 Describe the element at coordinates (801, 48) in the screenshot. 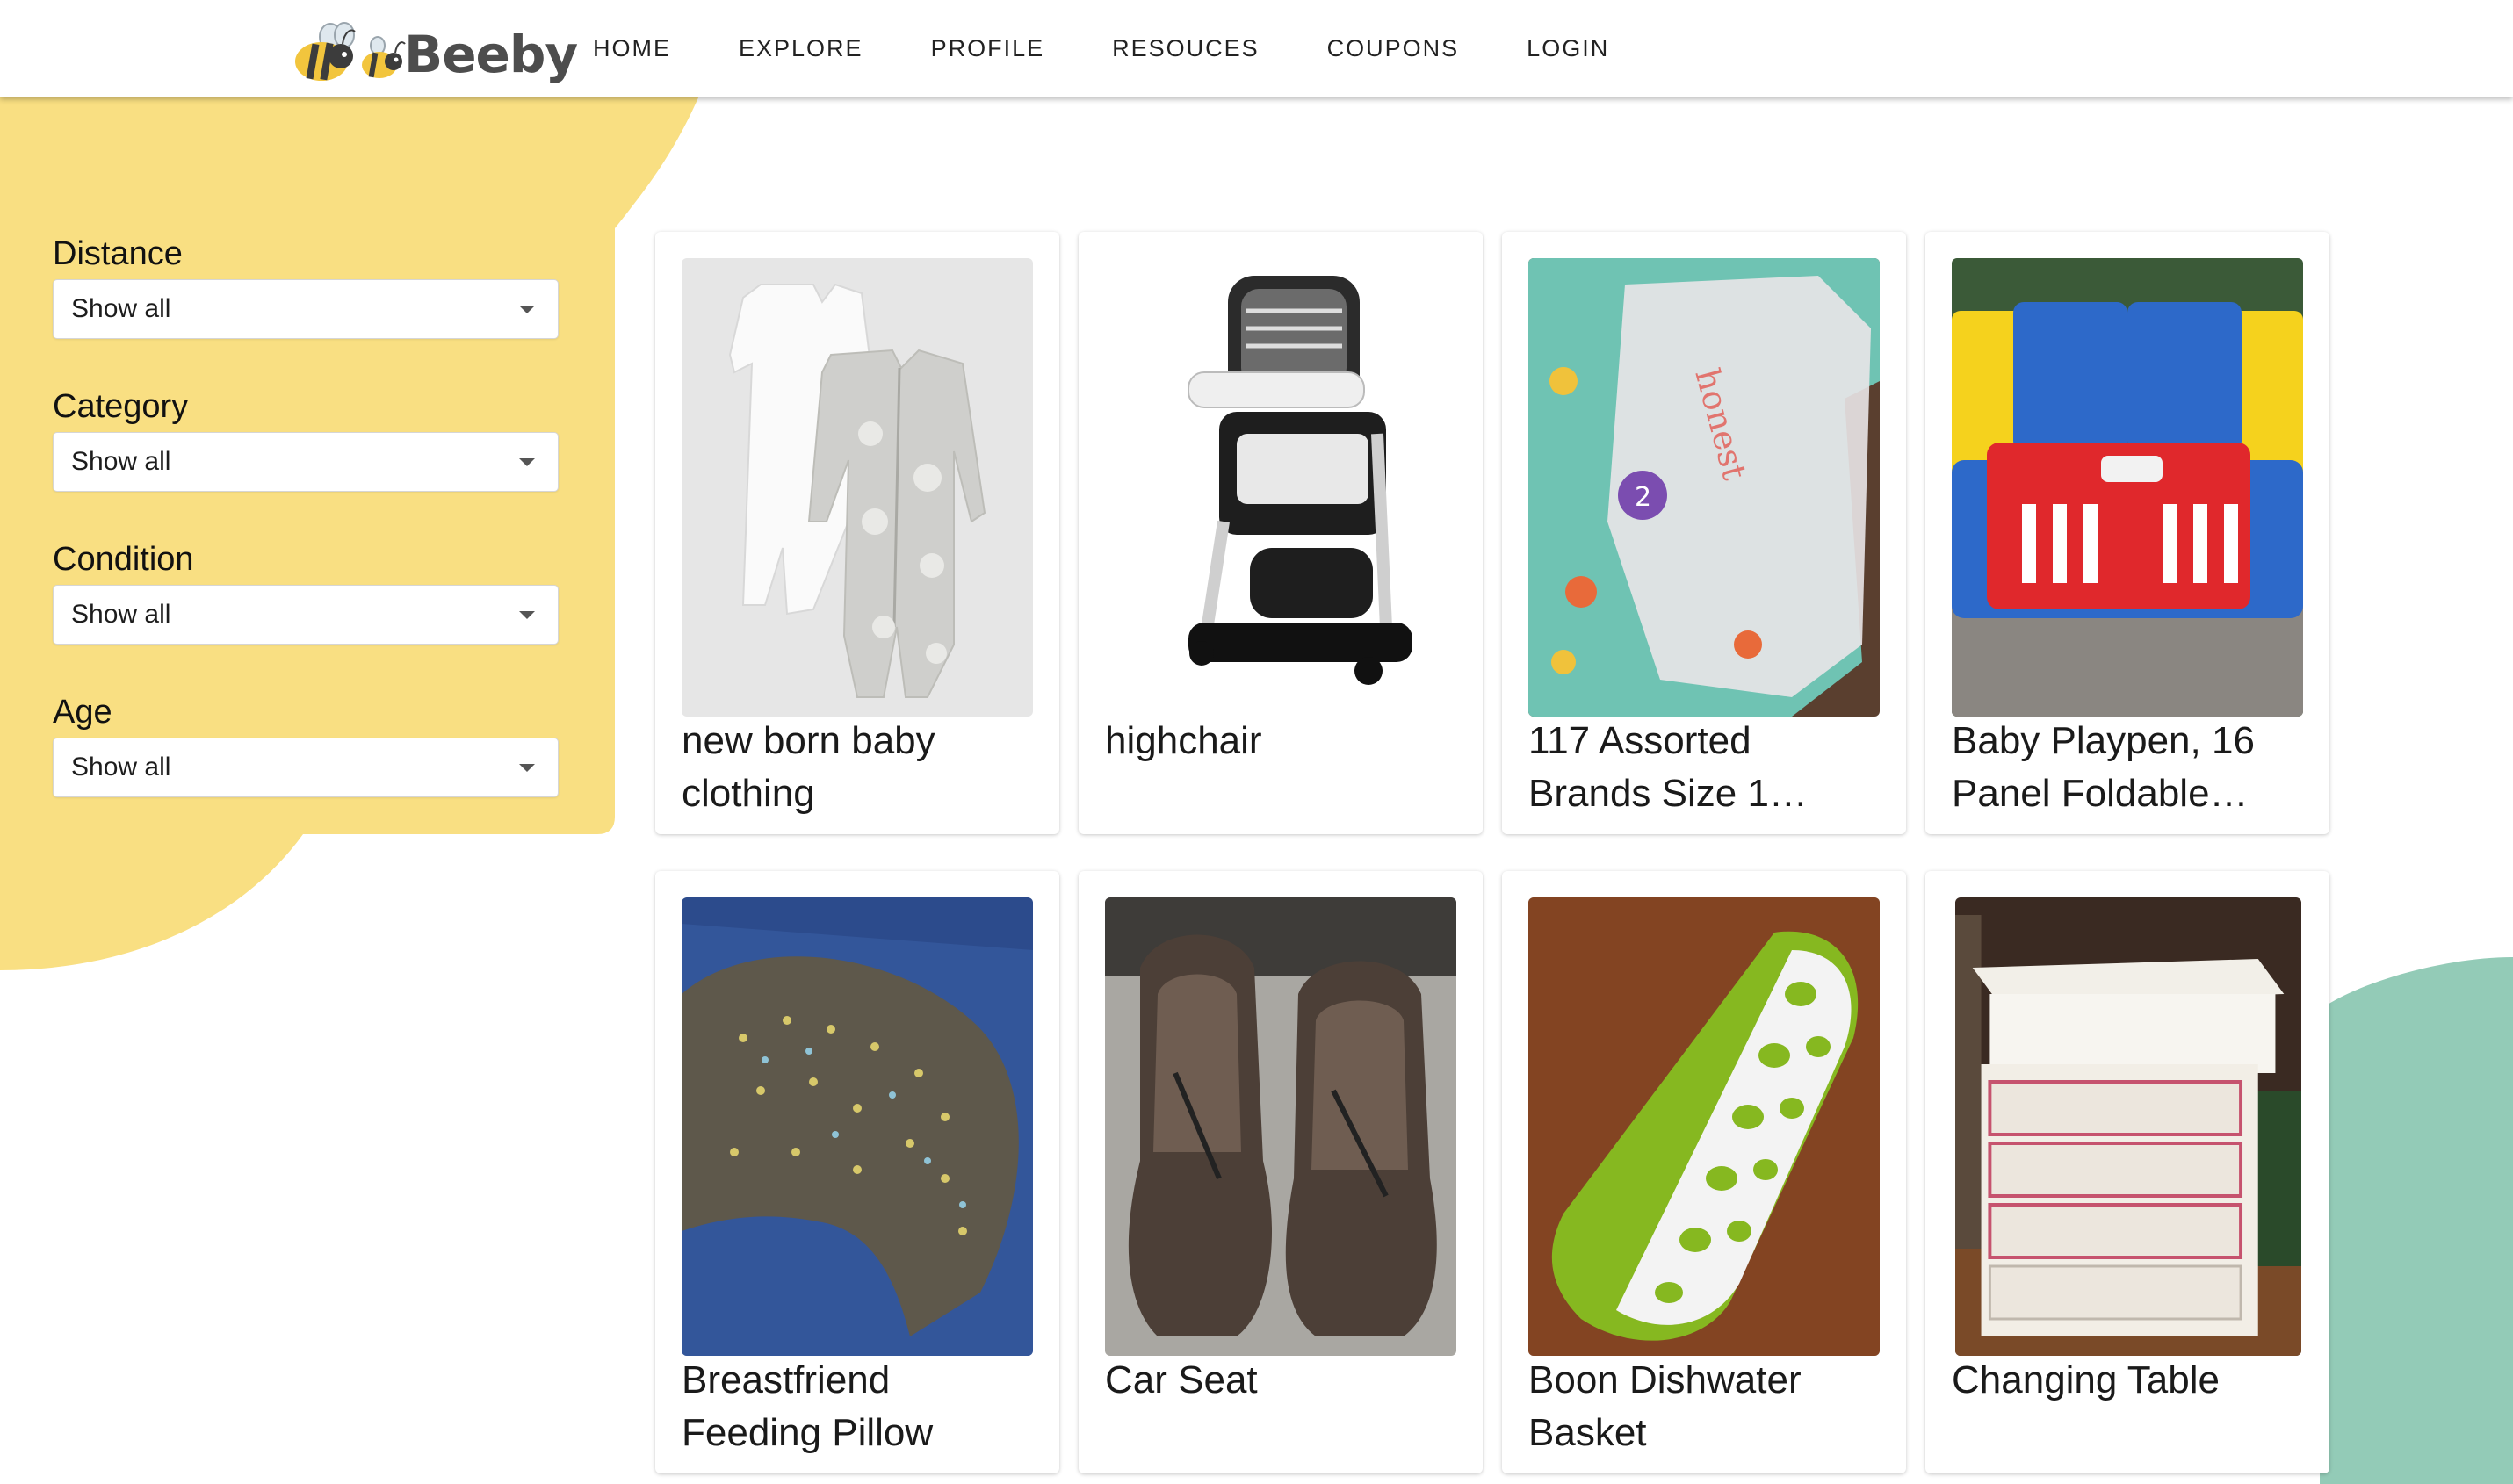

I see `nav-explore: EXPLORE` at that location.